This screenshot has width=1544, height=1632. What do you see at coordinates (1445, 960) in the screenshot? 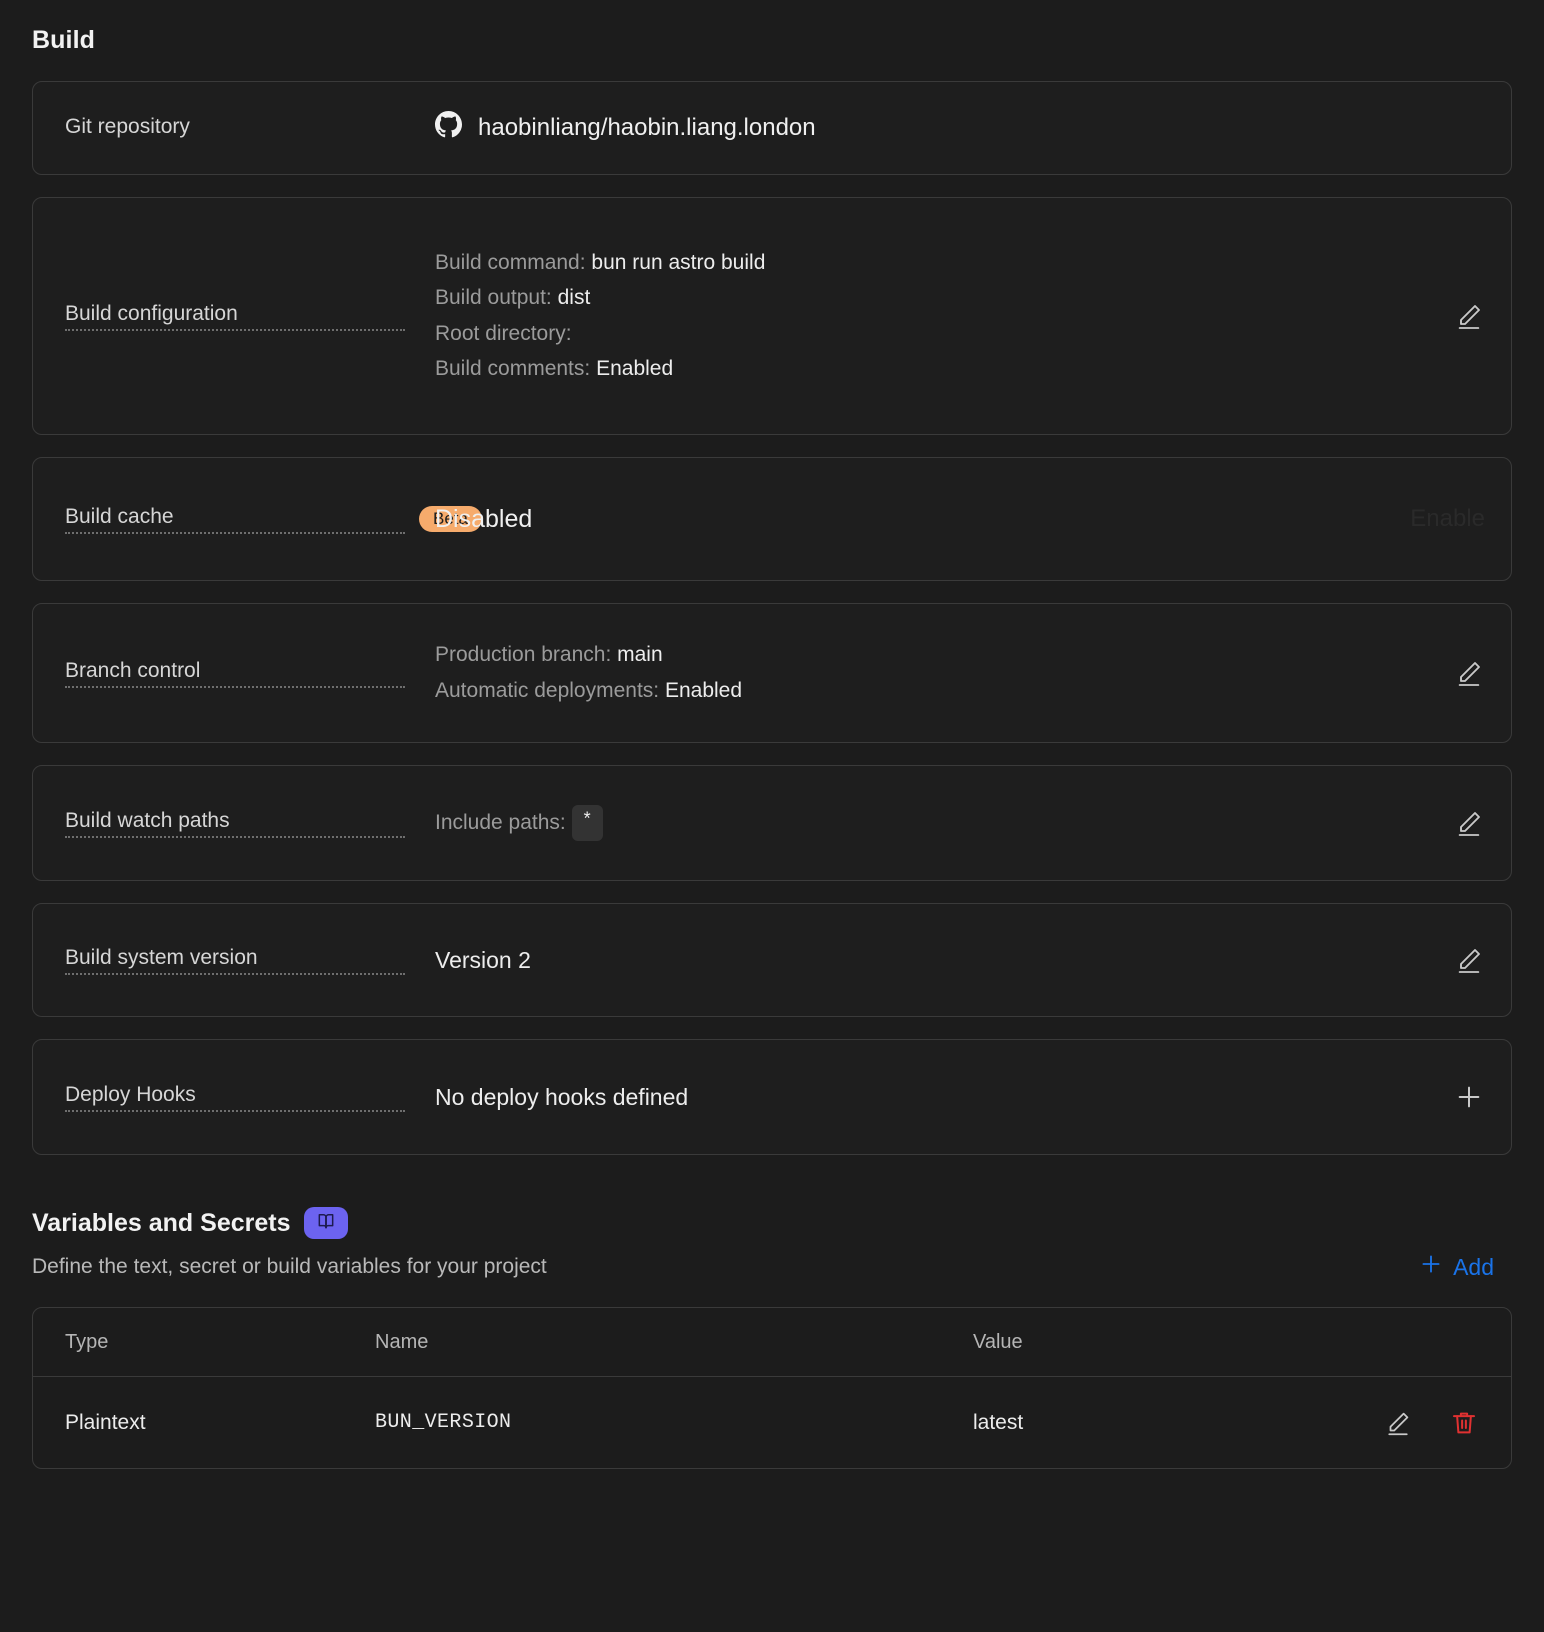
I see `build-system-version-action` at bounding box center [1445, 960].